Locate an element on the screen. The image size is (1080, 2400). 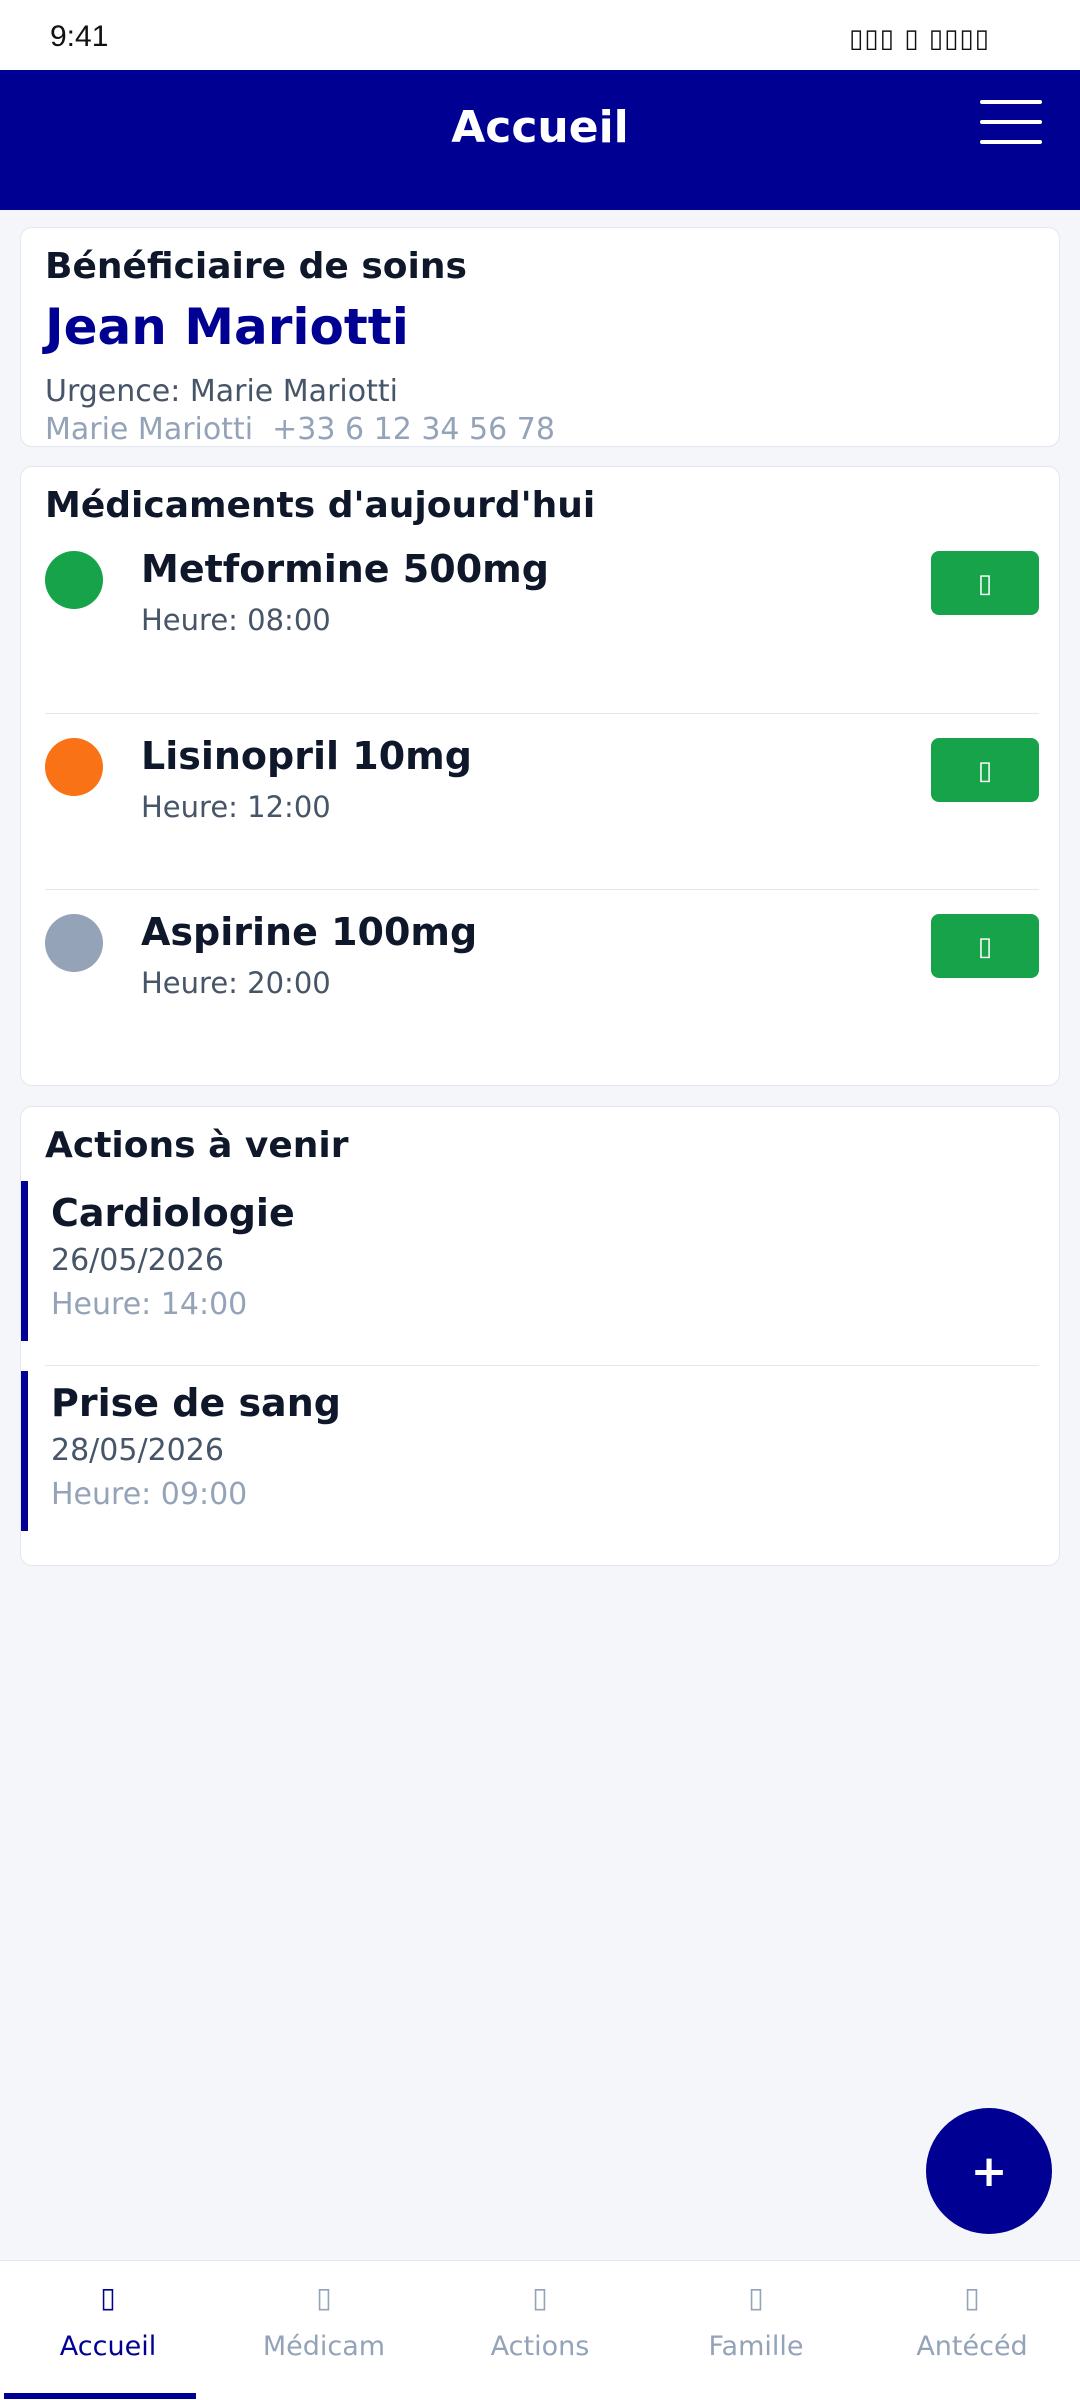
beneficiary-section-title: Bénéficiaire de soins is located at coordinates (256, 266).